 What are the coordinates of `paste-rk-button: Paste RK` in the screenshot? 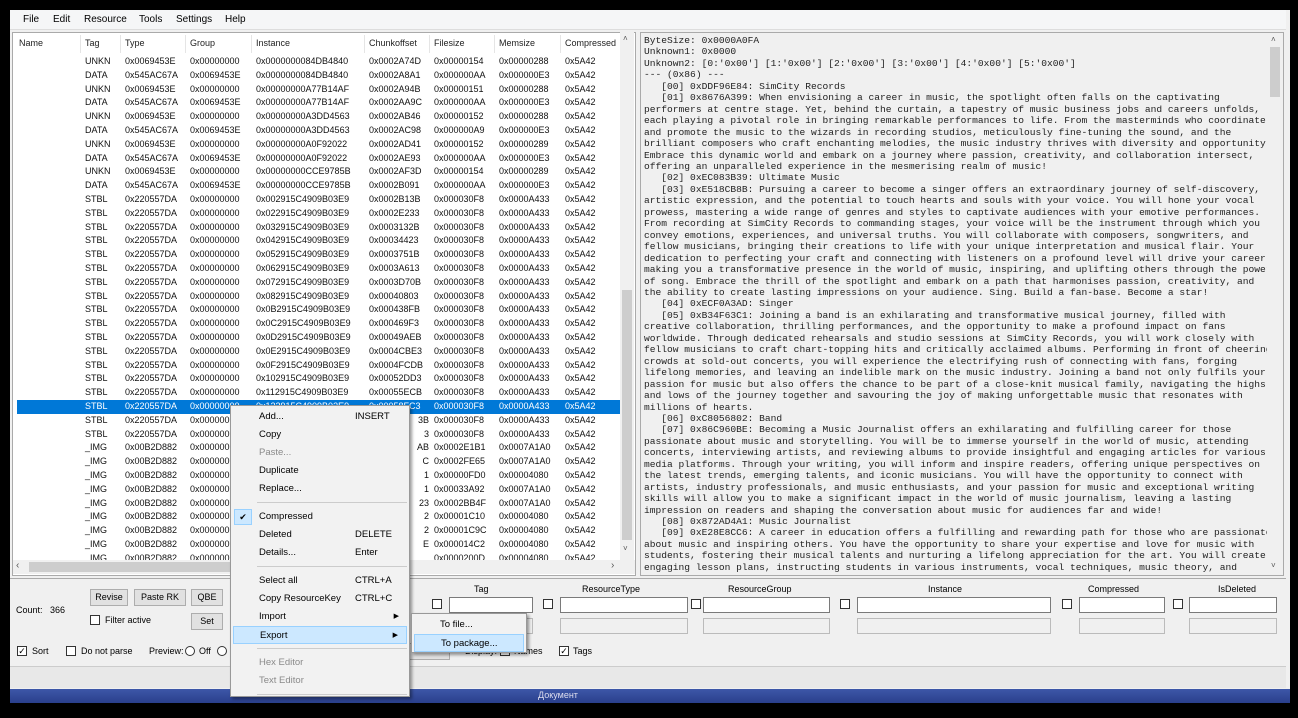 It's located at (160, 597).